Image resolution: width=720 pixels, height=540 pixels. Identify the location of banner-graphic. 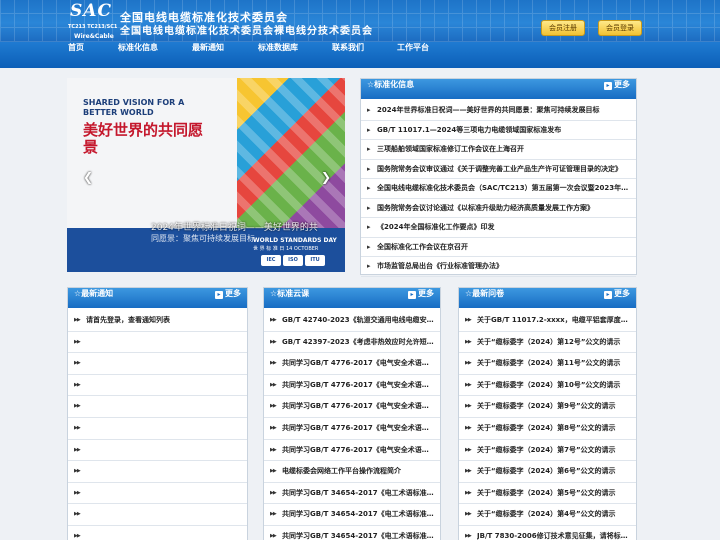
(291, 153).